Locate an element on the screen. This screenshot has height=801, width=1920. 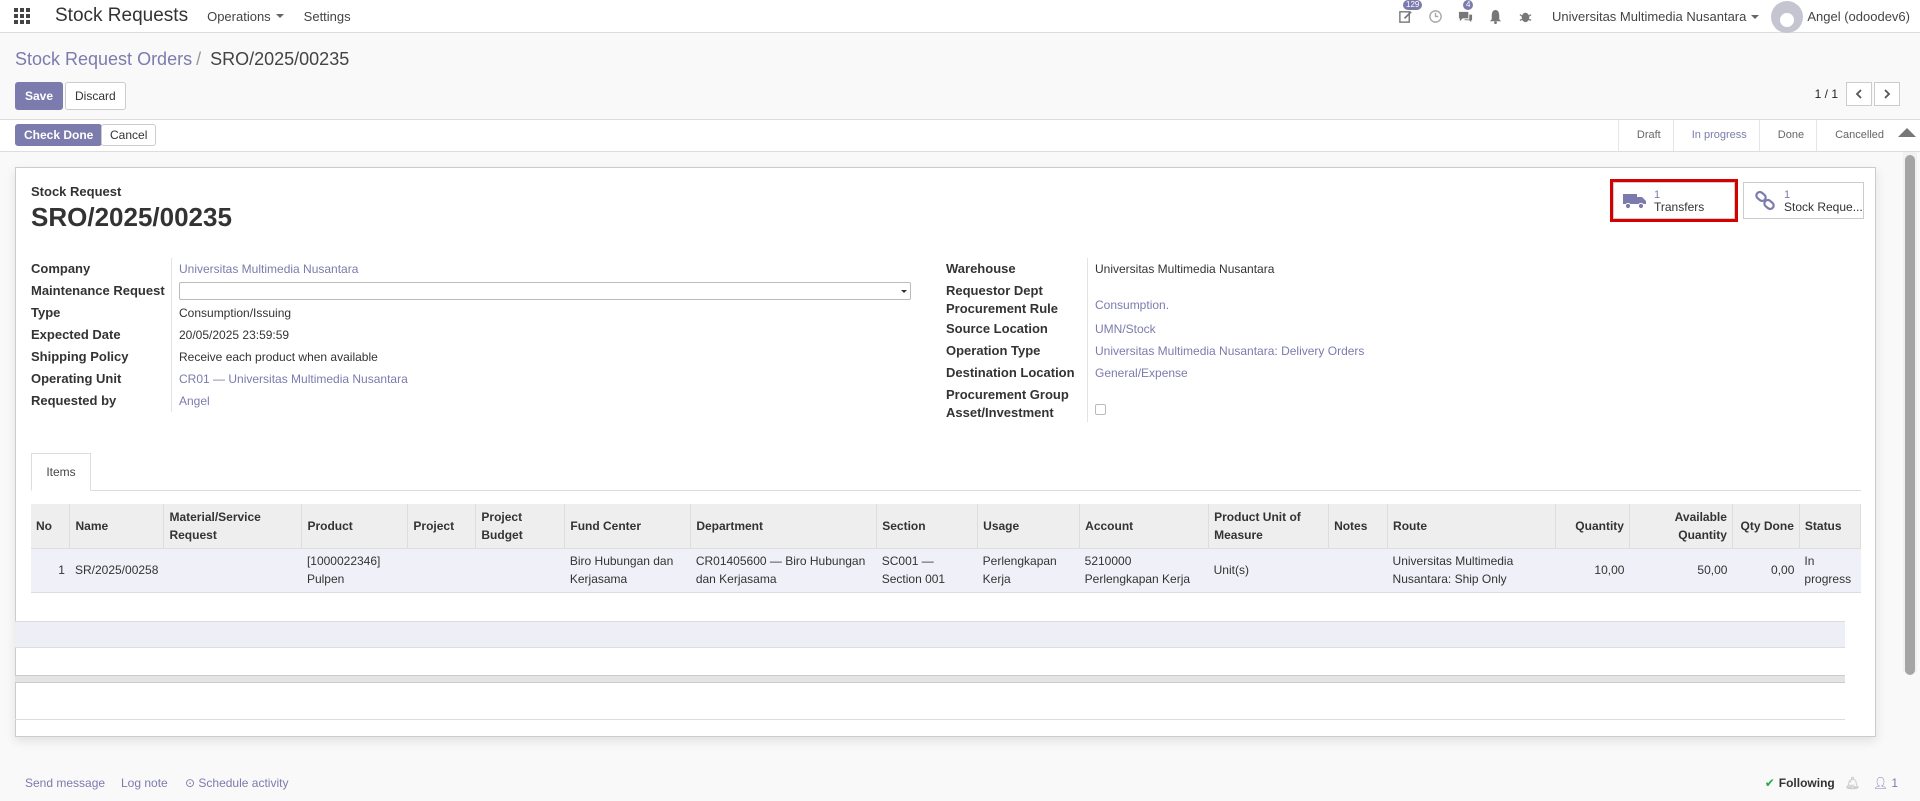
expected-date-field: 20/05/2025 23:59:59 is located at coordinates (234, 335).